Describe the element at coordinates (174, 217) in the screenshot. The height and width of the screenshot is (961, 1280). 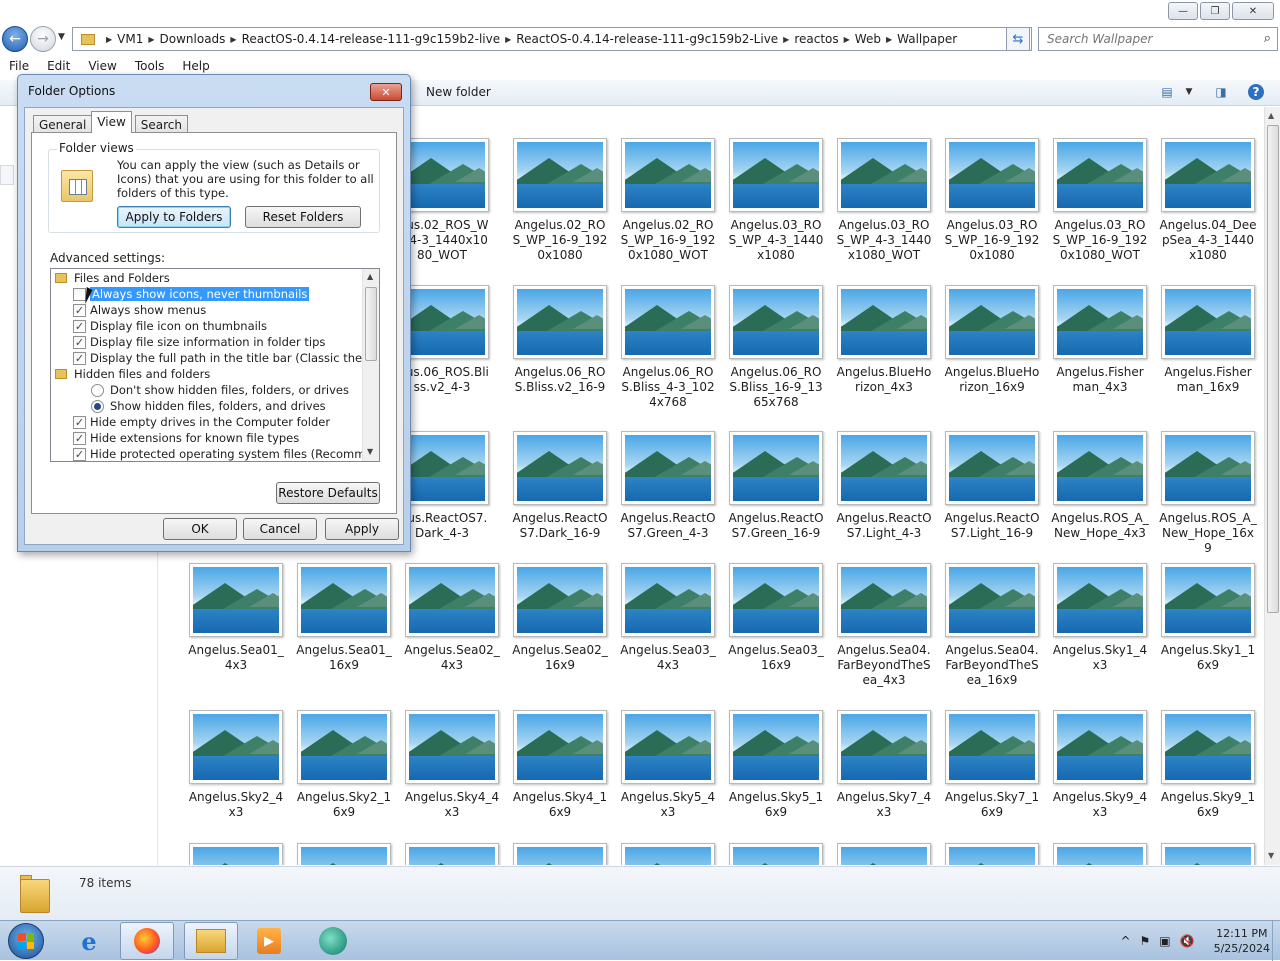
I see `apply-to-folders-button: Apply to Folders` at that location.